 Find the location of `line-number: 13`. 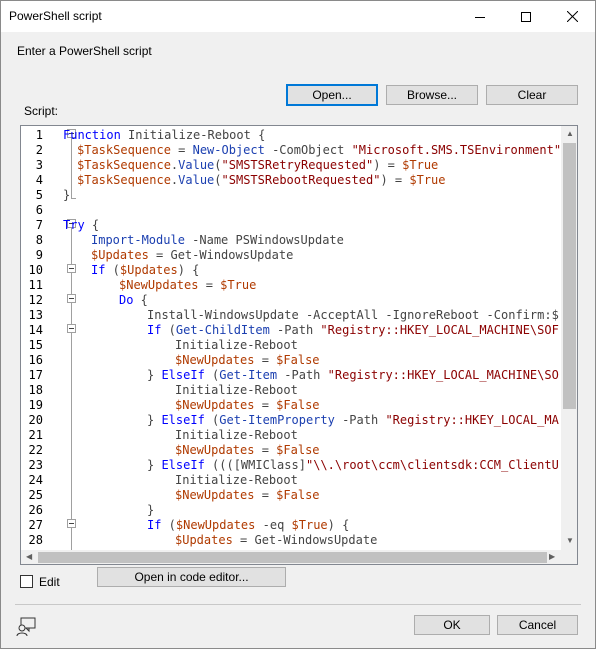

line-number: 13 is located at coordinates (35, 315).